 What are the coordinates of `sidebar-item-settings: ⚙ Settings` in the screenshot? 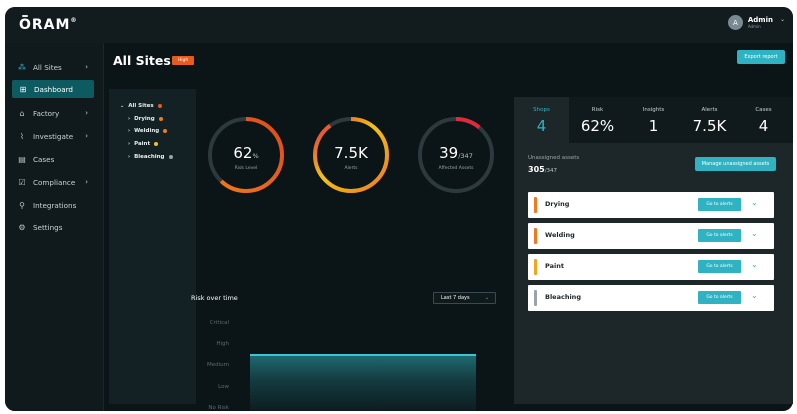 It's located at (53, 227).